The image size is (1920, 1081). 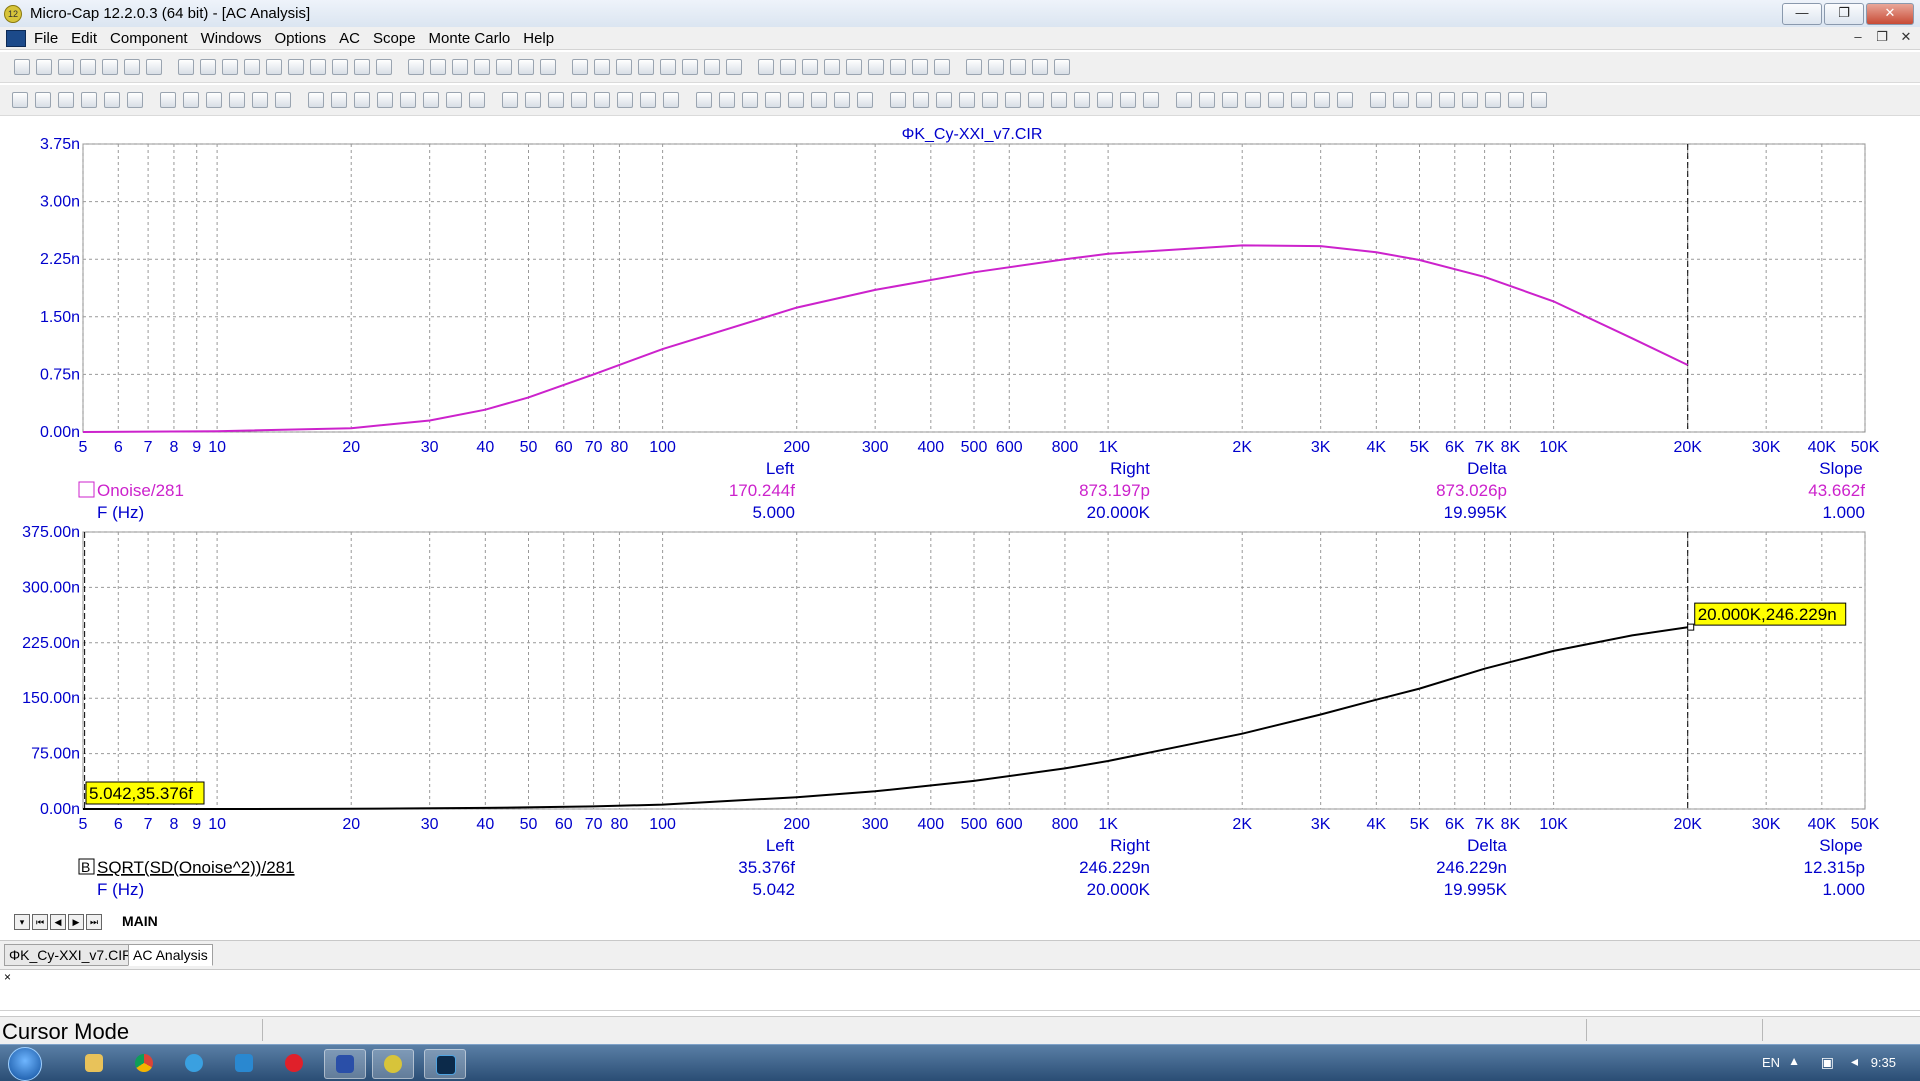 I want to click on menu-scope: Scope, so click(x=394, y=38).